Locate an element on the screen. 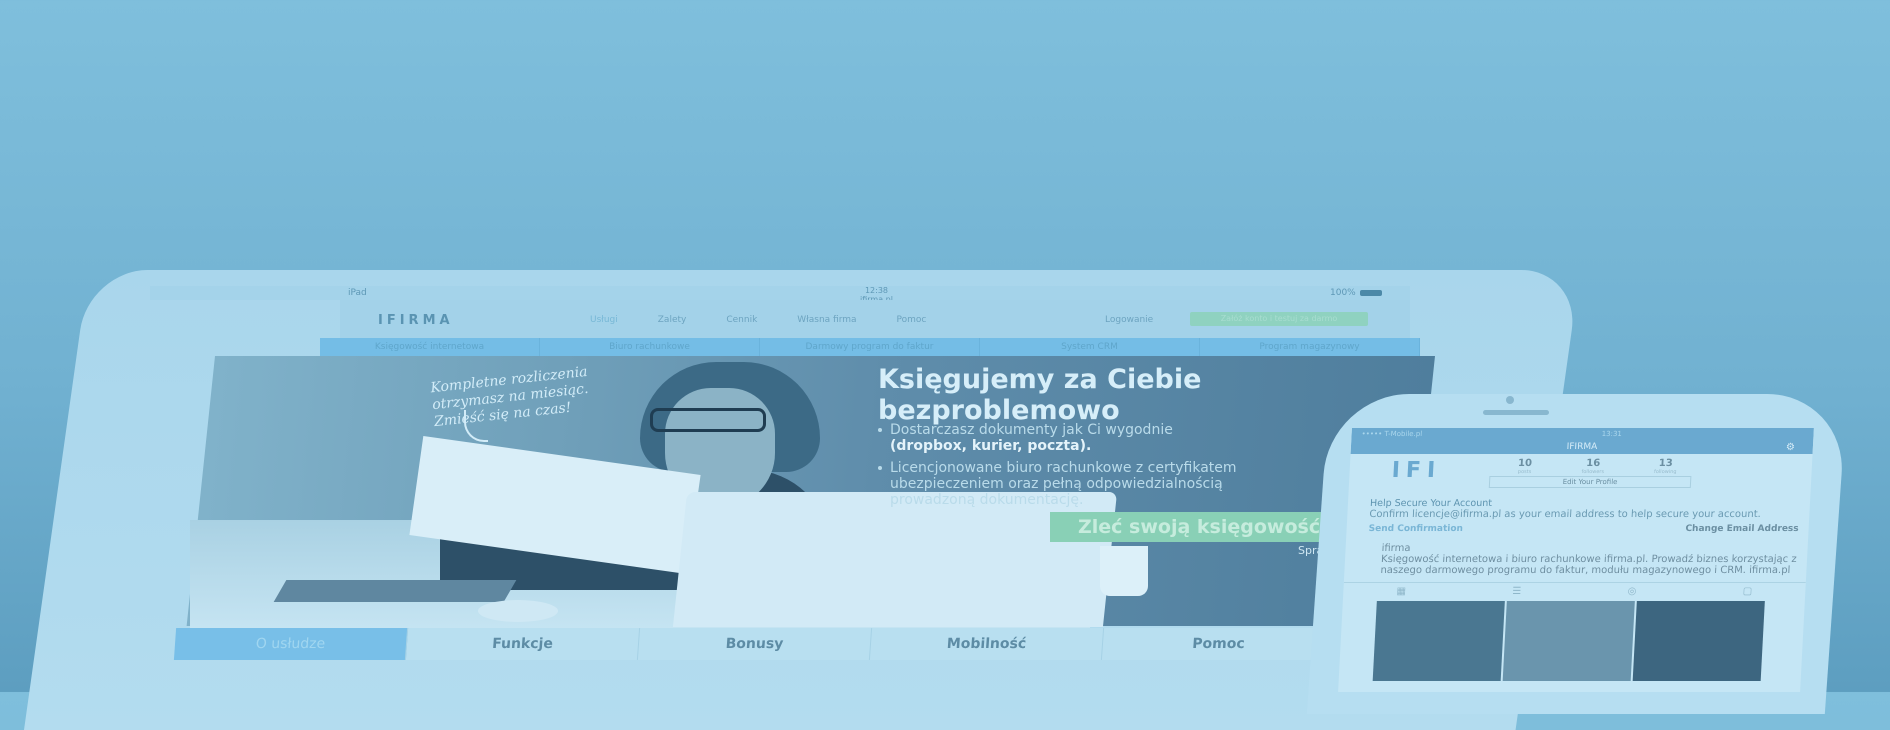 This screenshot has width=1890, height=730. profile-stats: 10 posts 16 followers 13 following is located at coordinates (1597, 466).